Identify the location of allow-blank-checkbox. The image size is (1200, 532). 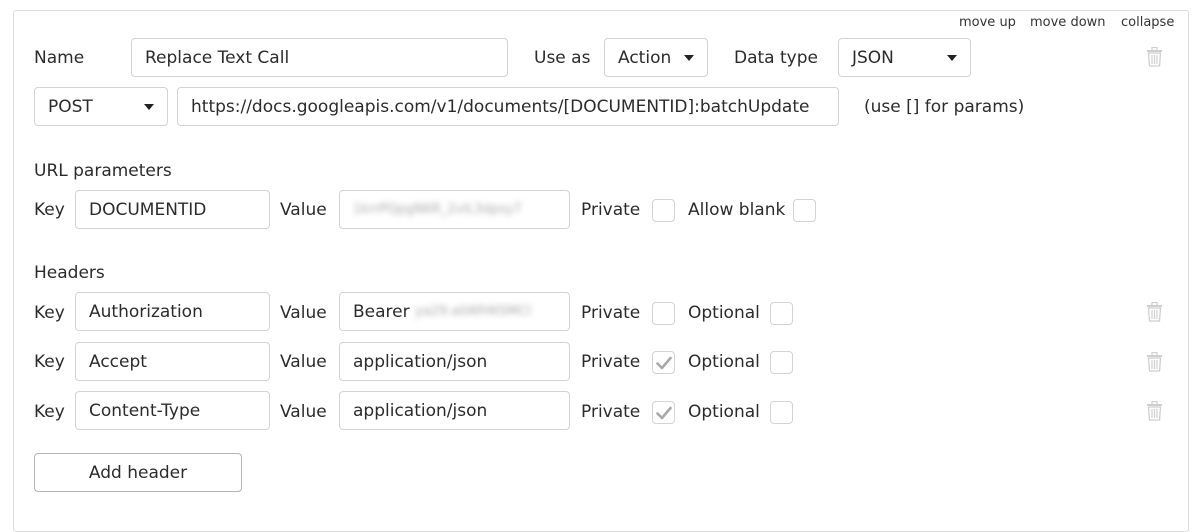
(804, 210).